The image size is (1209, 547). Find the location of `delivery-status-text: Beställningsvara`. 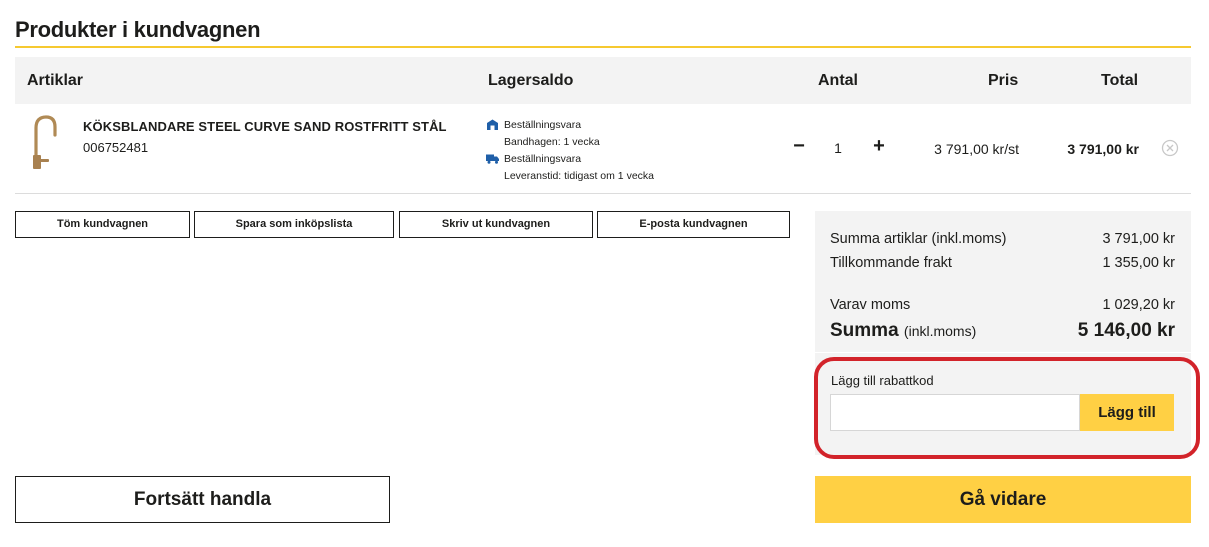

delivery-status-text: Beställningsvara is located at coordinates (543, 159).